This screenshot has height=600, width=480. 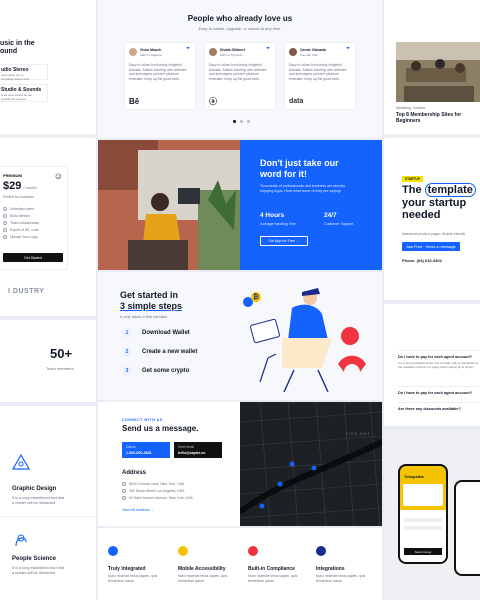 I want to click on graphic-design-icon, so click(x=21, y=462).